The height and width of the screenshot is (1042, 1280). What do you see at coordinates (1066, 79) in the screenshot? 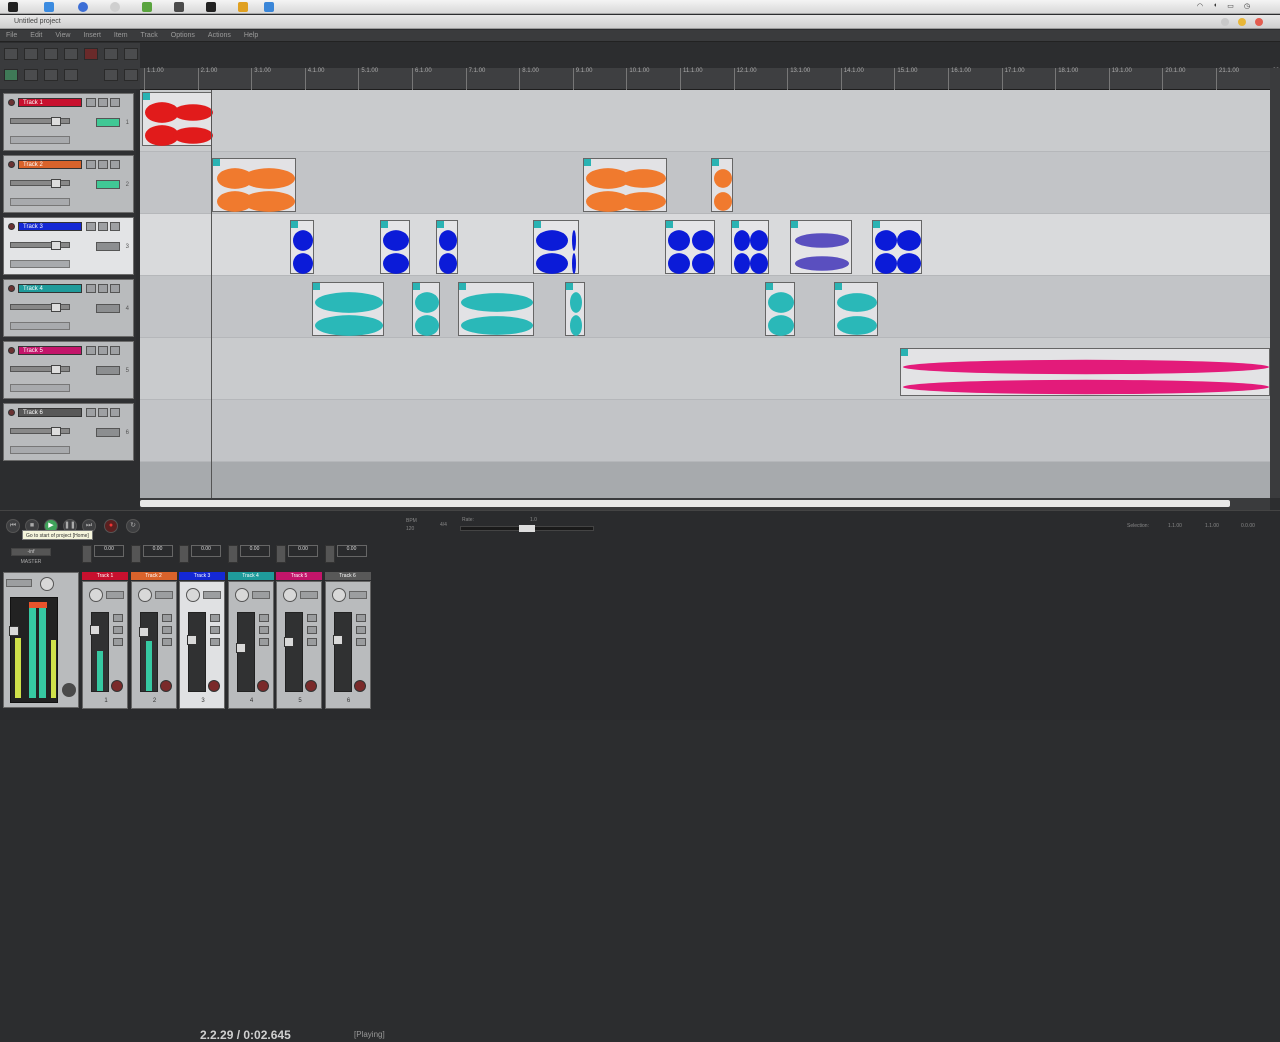
I see `ruler-marker: 18.1.00` at bounding box center [1066, 79].